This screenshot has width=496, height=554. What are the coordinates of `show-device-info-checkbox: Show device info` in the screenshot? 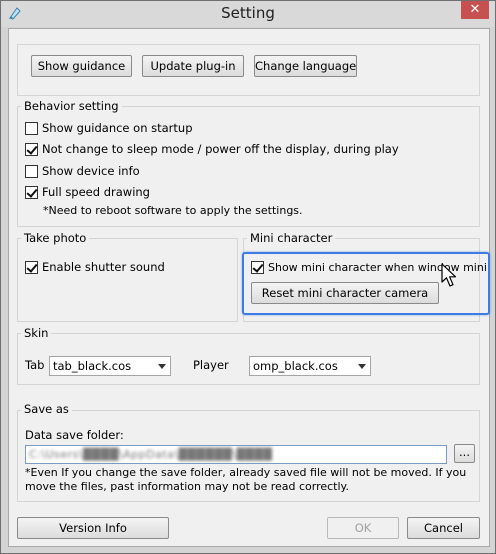 It's located at (82, 171).